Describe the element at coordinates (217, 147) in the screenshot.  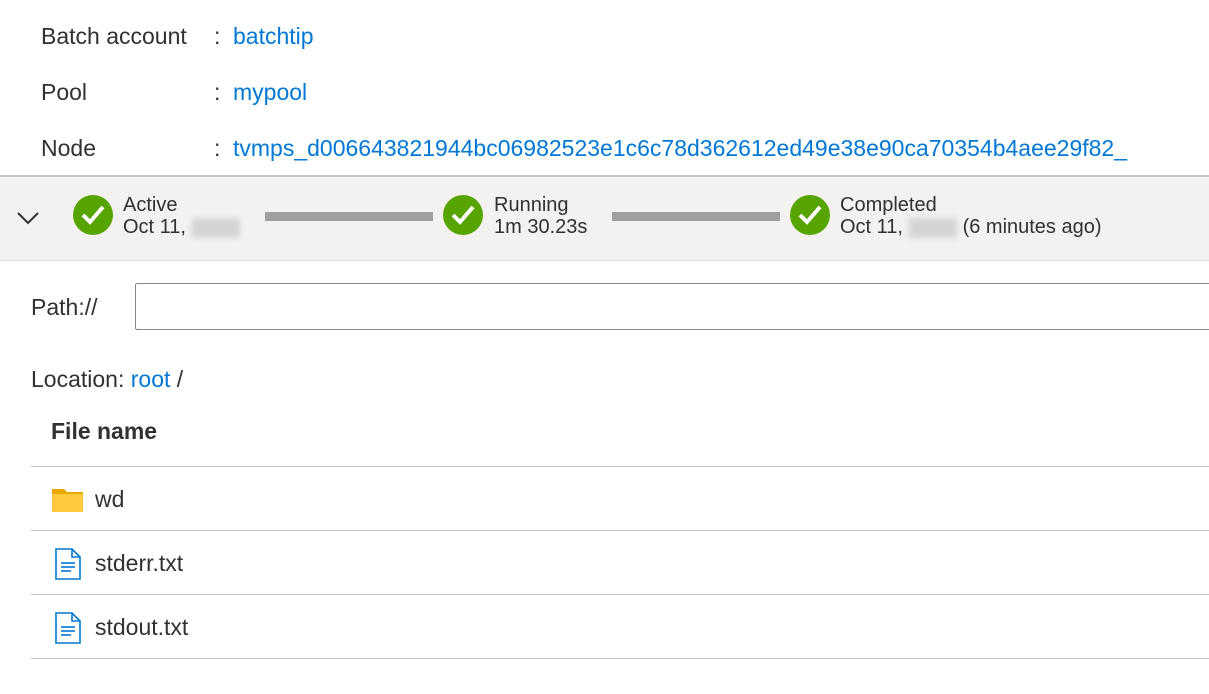
I see `node-colon: :` at that location.